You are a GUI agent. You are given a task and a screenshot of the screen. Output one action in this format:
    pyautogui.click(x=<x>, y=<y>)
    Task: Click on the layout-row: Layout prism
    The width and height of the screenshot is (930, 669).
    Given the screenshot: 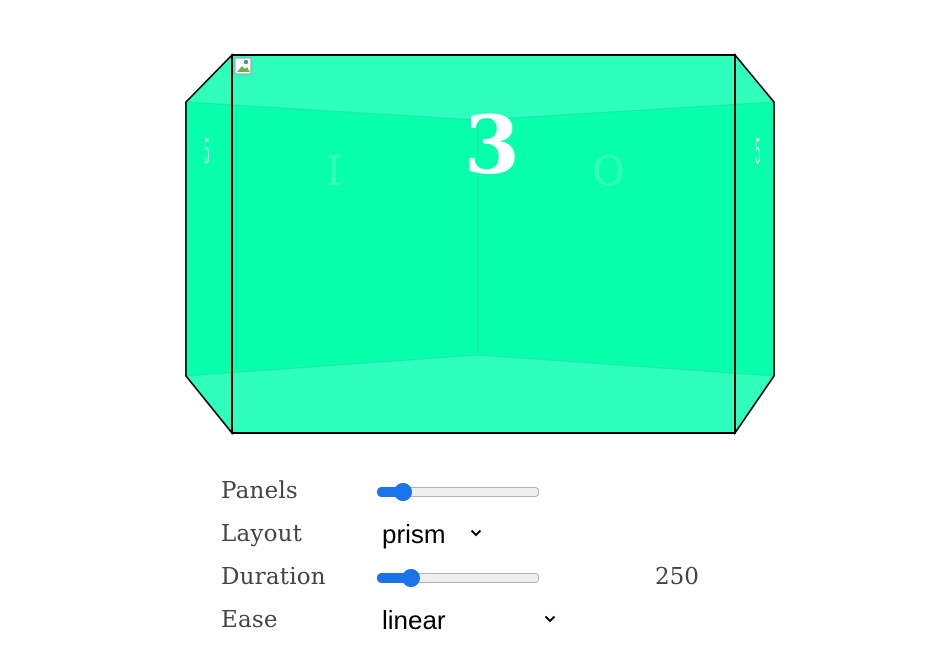 What is the action you would take?
    pyautogui.click(x=471, y=533)
    